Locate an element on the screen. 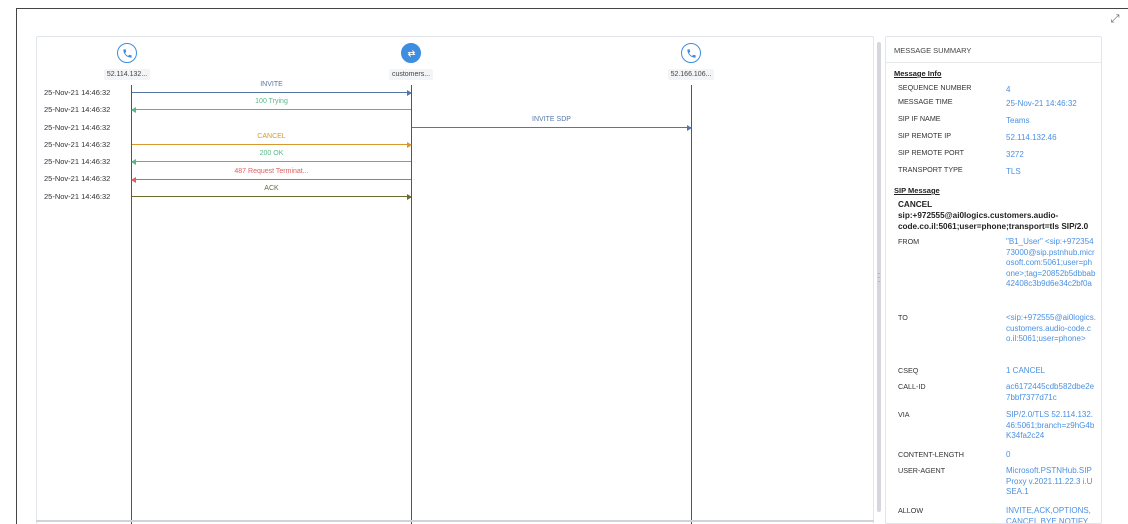 The width and height of the screenshot is (1128, 524). drag-dots-icon: · · · is located at coordinates (879, 277).